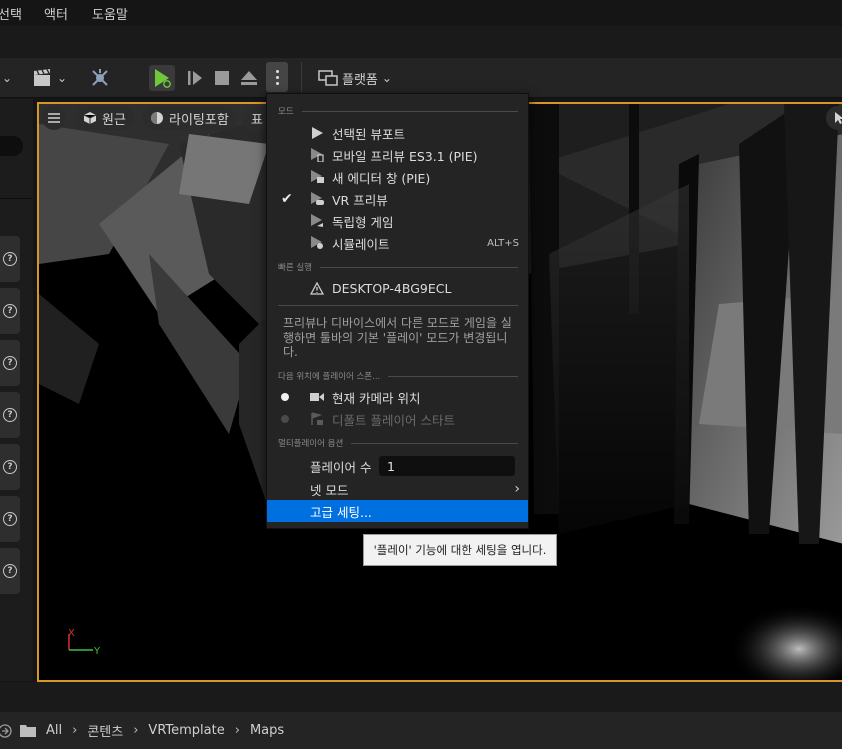 Image resolution: width=842 pixels, height=749 pixels. Describe the element at coordinates (90, 118) in the screenshot. I see `cube-icon` at that location.